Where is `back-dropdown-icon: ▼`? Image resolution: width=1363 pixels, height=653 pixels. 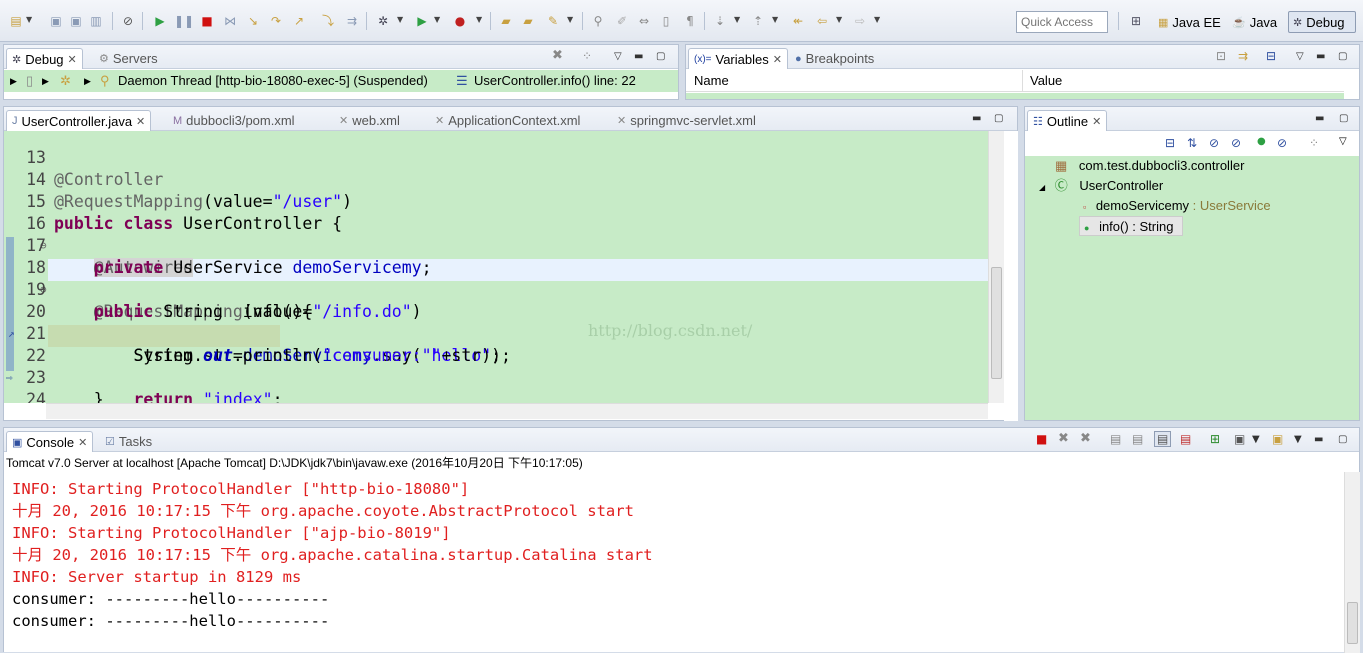
back-dropdown-icon: ▼ is located at coordinates (839, 19).